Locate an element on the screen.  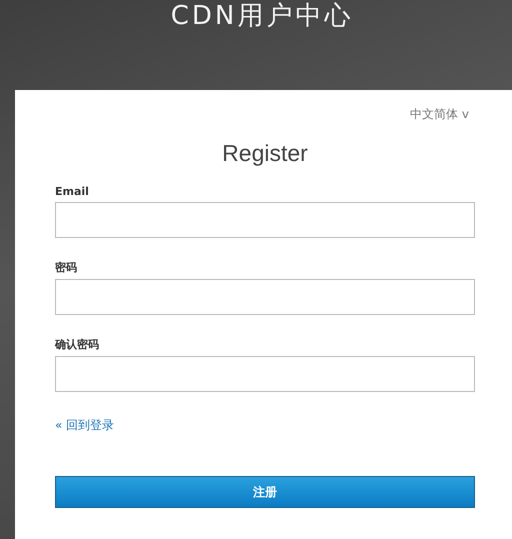
form-title: Register is located at coordinates (265, 153).